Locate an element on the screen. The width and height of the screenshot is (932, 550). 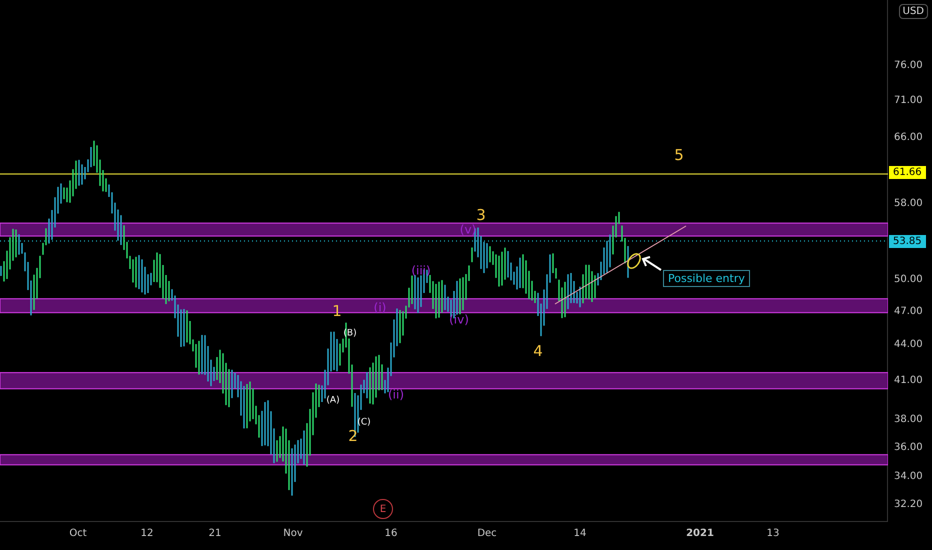
price-tick: 50.00 is located at coordinates (908, 280).